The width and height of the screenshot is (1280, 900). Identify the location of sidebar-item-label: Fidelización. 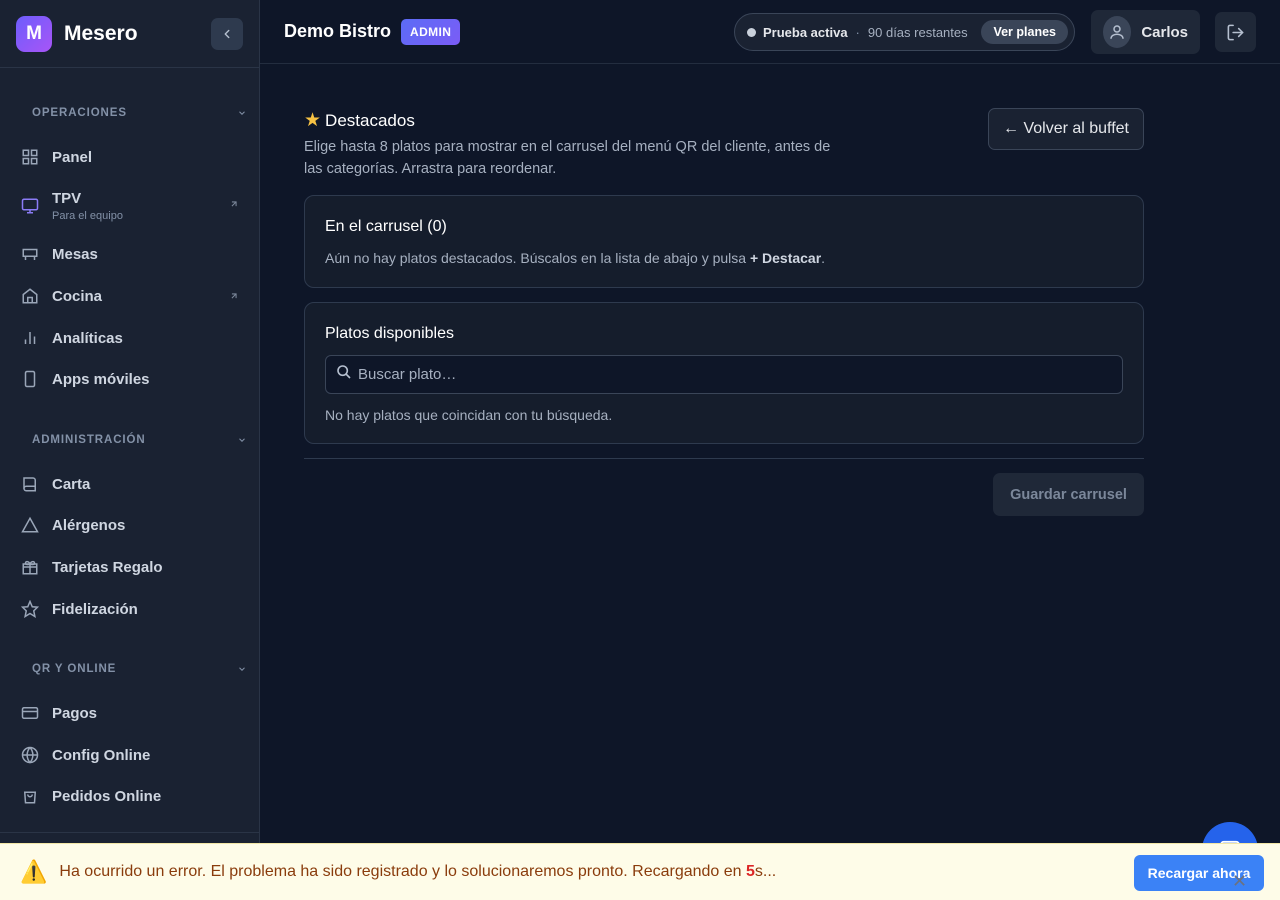
(95, 609).